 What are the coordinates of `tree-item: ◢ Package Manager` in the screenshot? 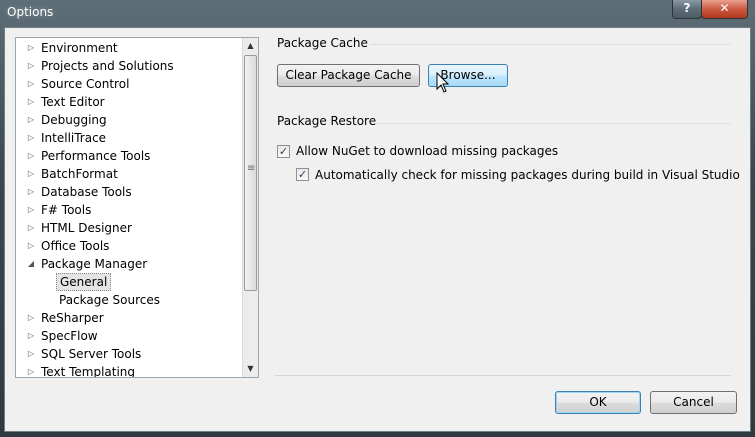 It's located at (129, 264).